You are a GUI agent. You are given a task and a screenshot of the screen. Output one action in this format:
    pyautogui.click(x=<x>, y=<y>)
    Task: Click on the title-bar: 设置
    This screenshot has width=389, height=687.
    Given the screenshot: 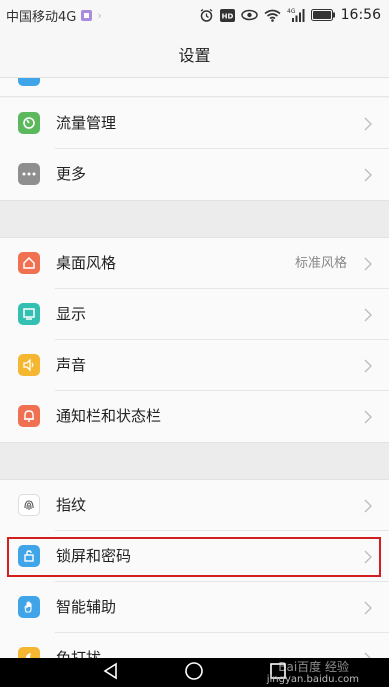 What is the action you would take?
    pyautogui.click(x=194, y=54)
    